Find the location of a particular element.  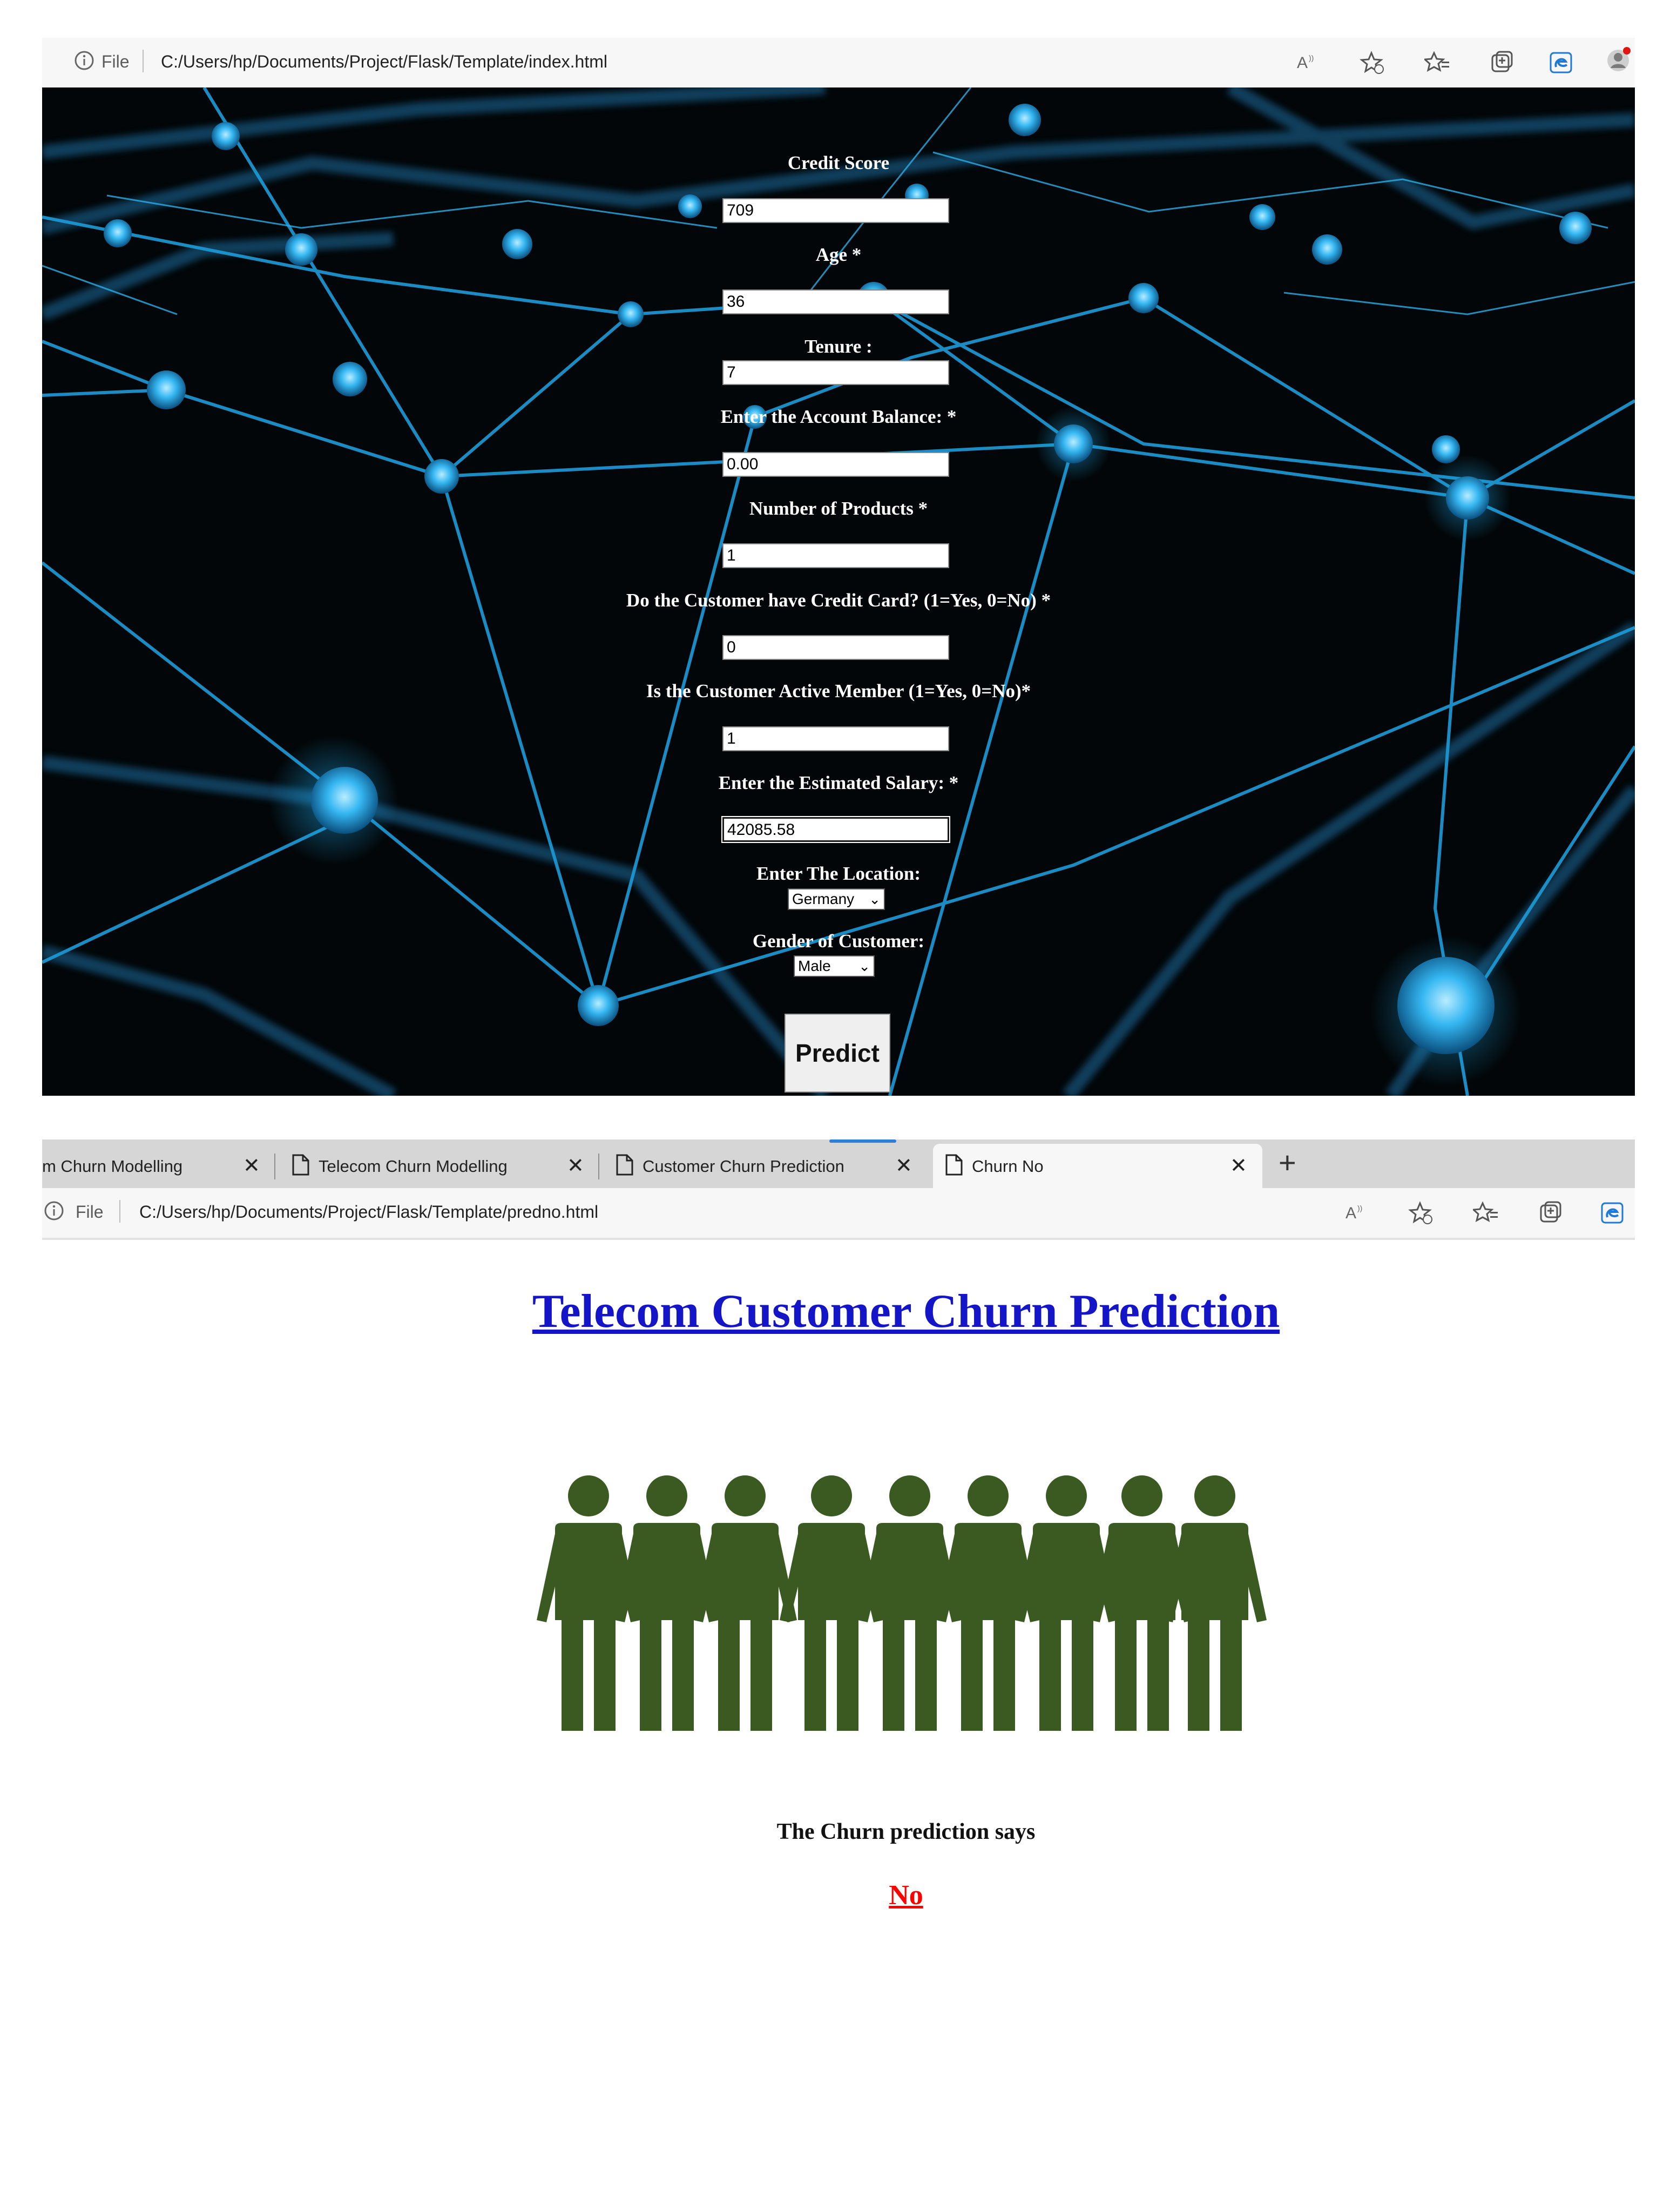

tab-title: Customer Churn Prediction is located at coordinates (744, 1166).